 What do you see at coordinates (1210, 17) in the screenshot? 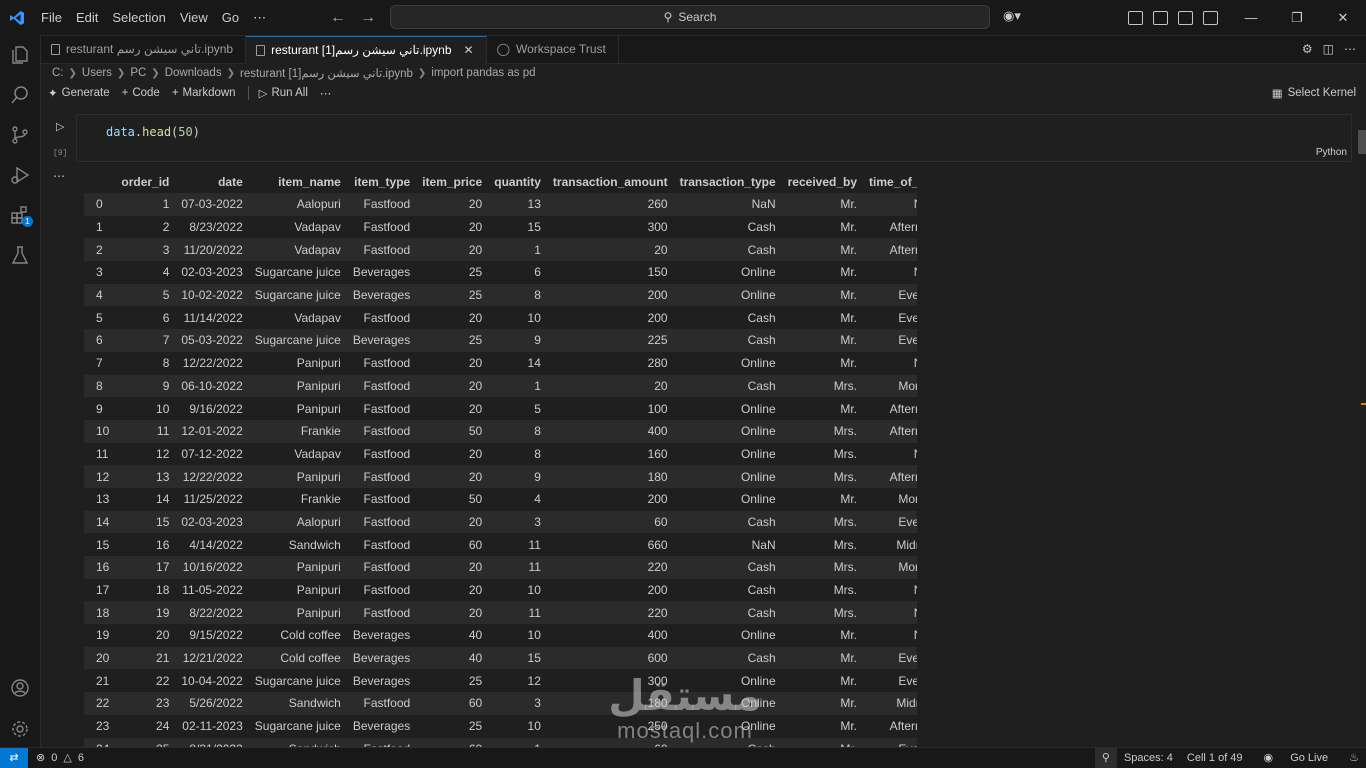
I see `toggle-secondary-sidebar-icon` at bounding box center [1210, 17].